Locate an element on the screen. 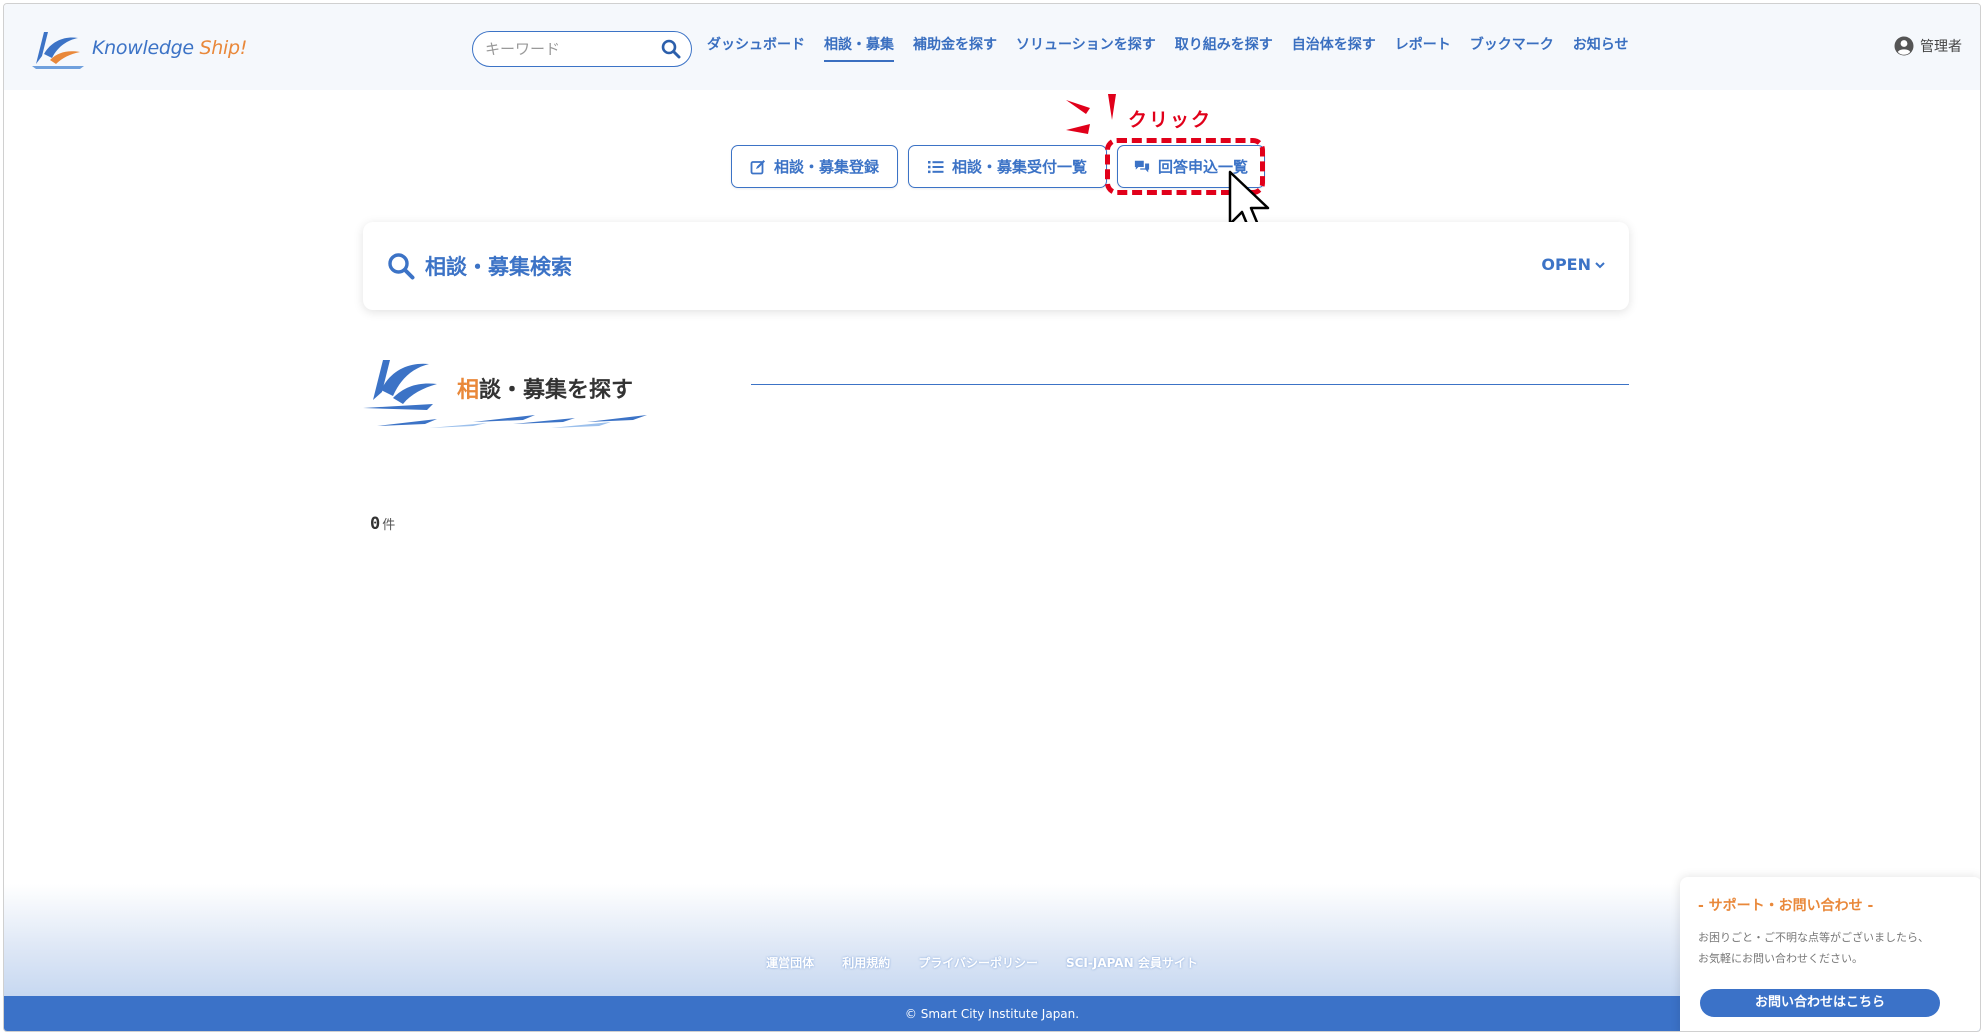 This screenshot has height=1035, width=1984. footer-link-organization: 運営団体 is located at coordinates (790, 962).